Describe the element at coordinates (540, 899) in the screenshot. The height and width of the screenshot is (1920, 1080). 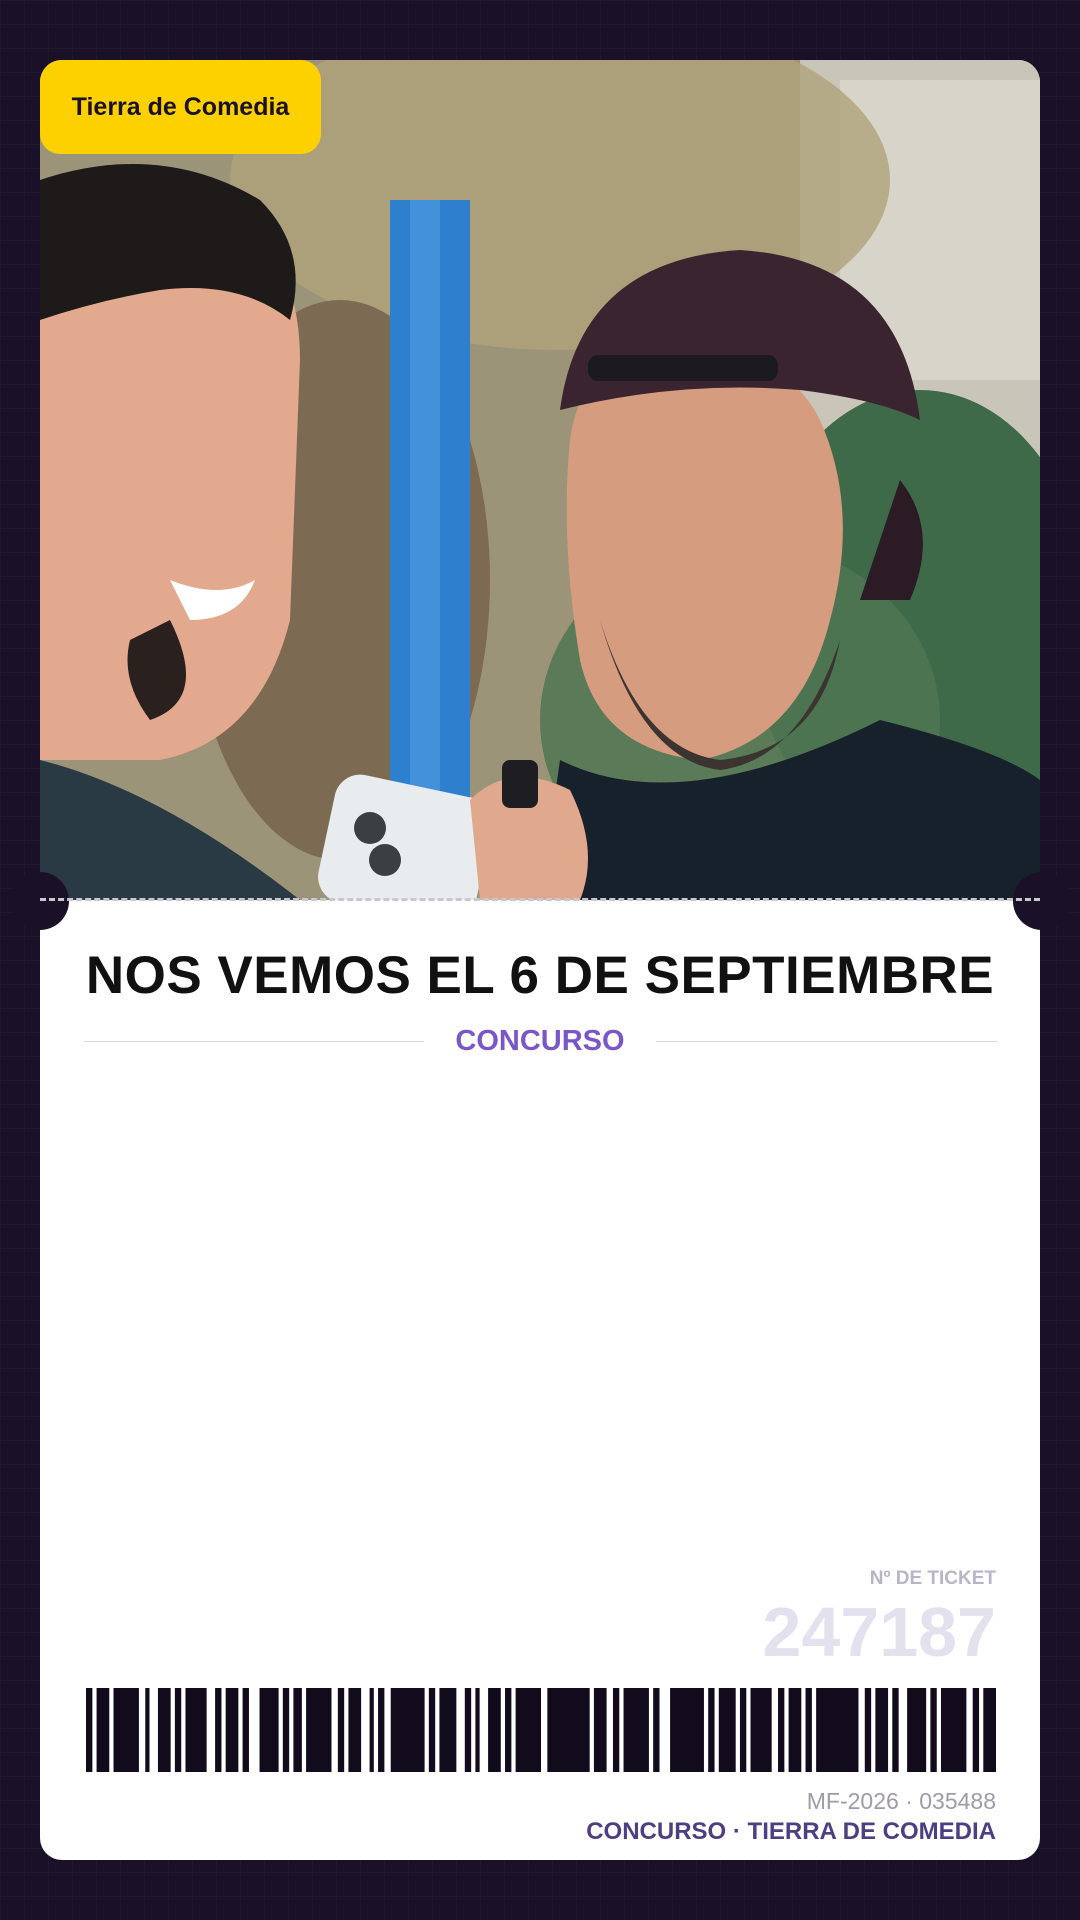
I see `perforation-line` at that location.